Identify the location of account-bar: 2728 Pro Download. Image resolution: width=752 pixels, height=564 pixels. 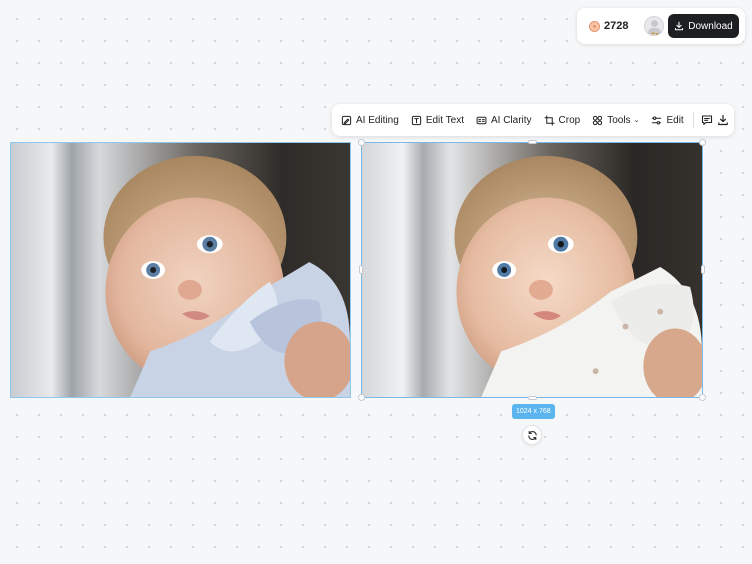
(661, 26).